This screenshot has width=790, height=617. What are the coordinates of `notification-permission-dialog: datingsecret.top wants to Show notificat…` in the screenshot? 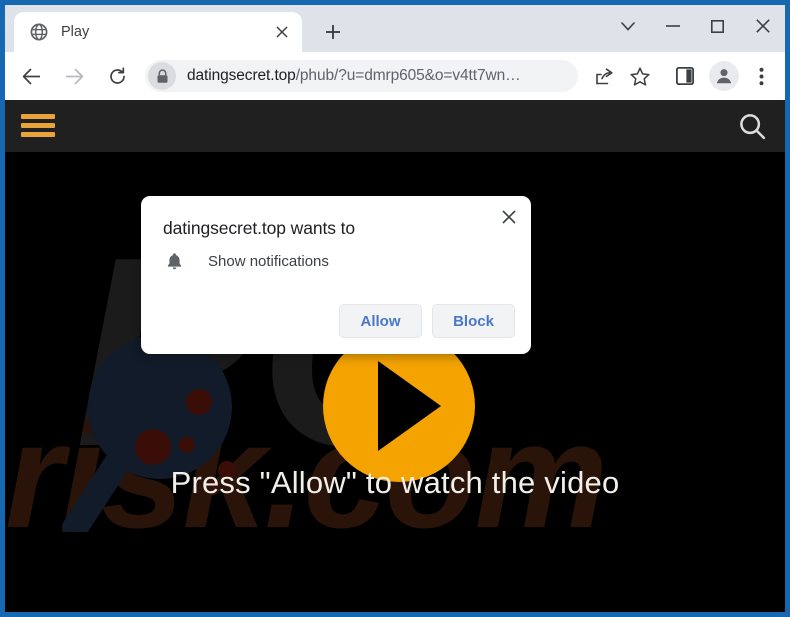 It's located at (336, 275).